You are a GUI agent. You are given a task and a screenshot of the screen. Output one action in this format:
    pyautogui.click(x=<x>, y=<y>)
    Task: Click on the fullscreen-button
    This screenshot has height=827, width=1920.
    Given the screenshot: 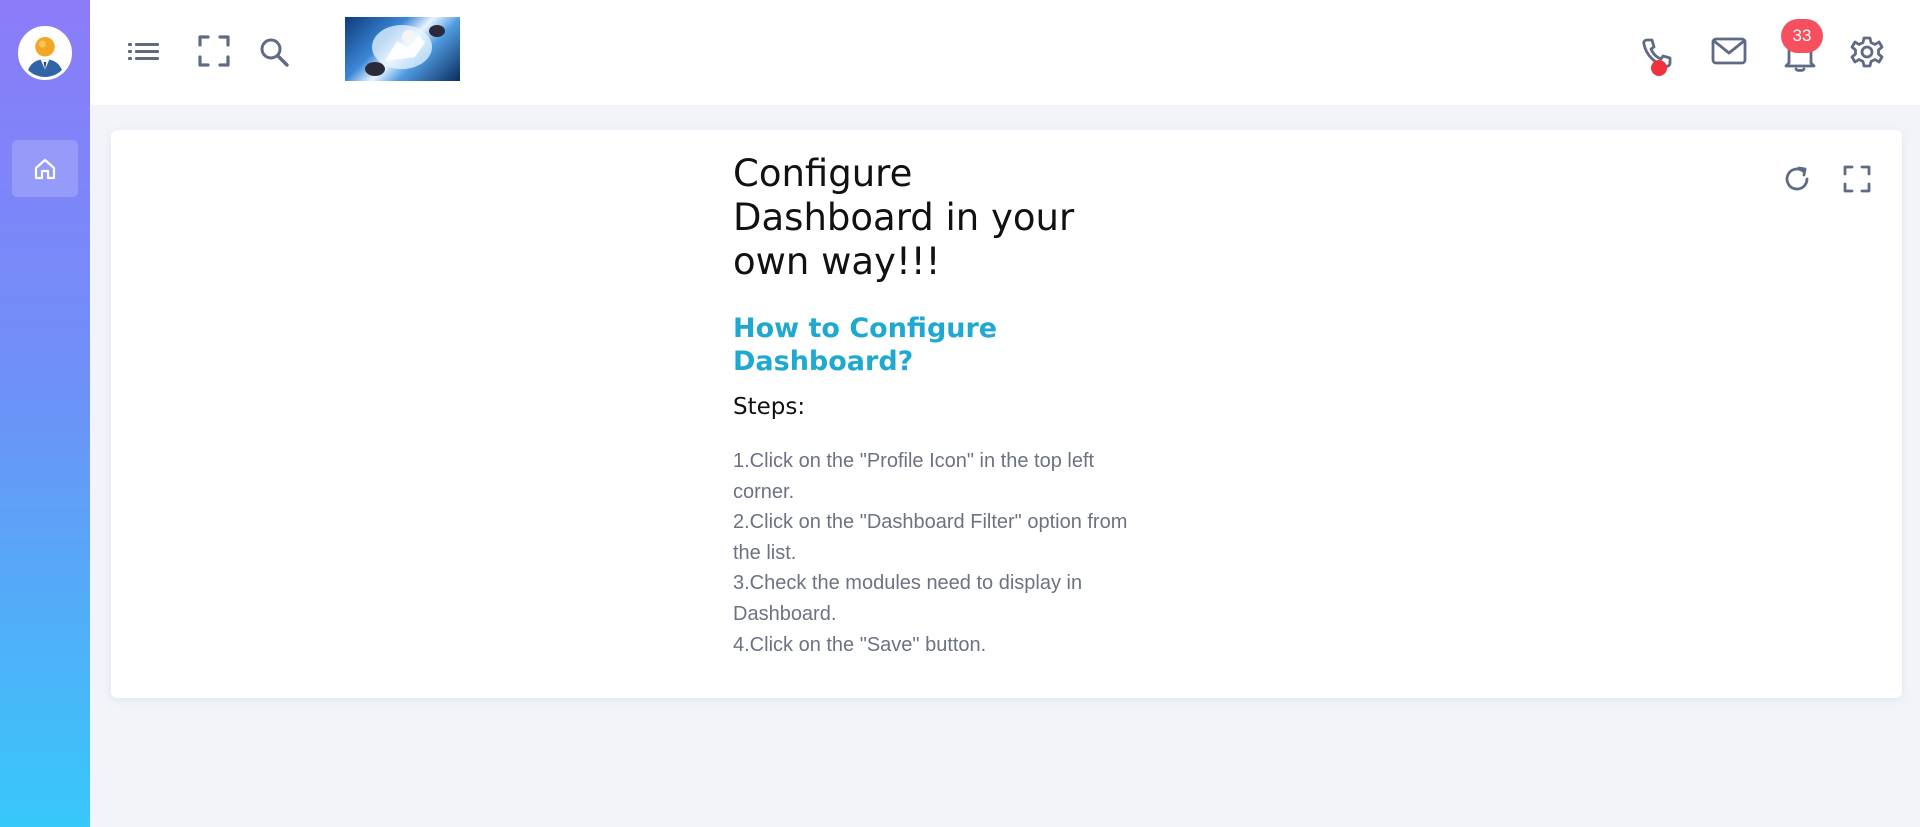 What is the action you would take?
    pyautogui.click(x=214, y=51)
    